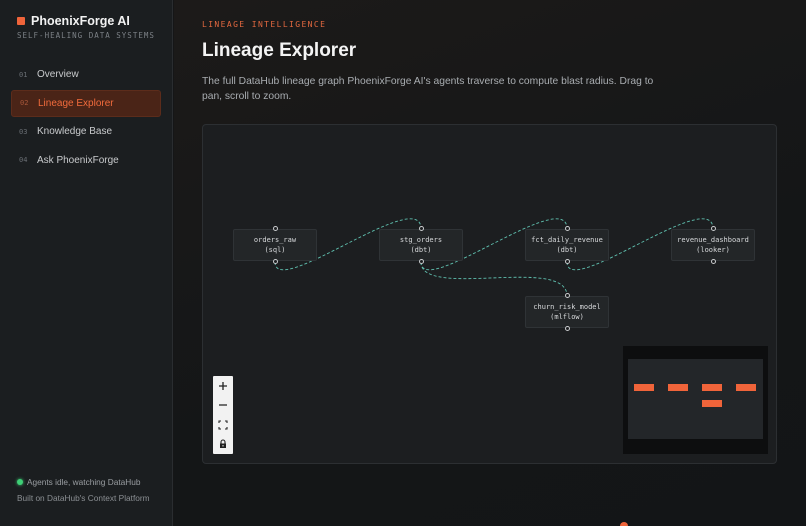  I want to click on graph-controls, so click(223, 415).